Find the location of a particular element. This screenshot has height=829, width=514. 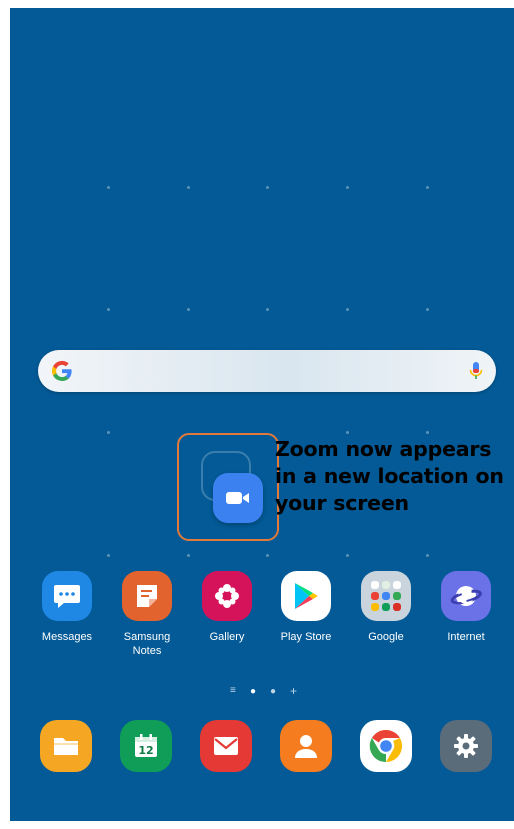

caption-line: your screen is located at coordinates (342, 503).